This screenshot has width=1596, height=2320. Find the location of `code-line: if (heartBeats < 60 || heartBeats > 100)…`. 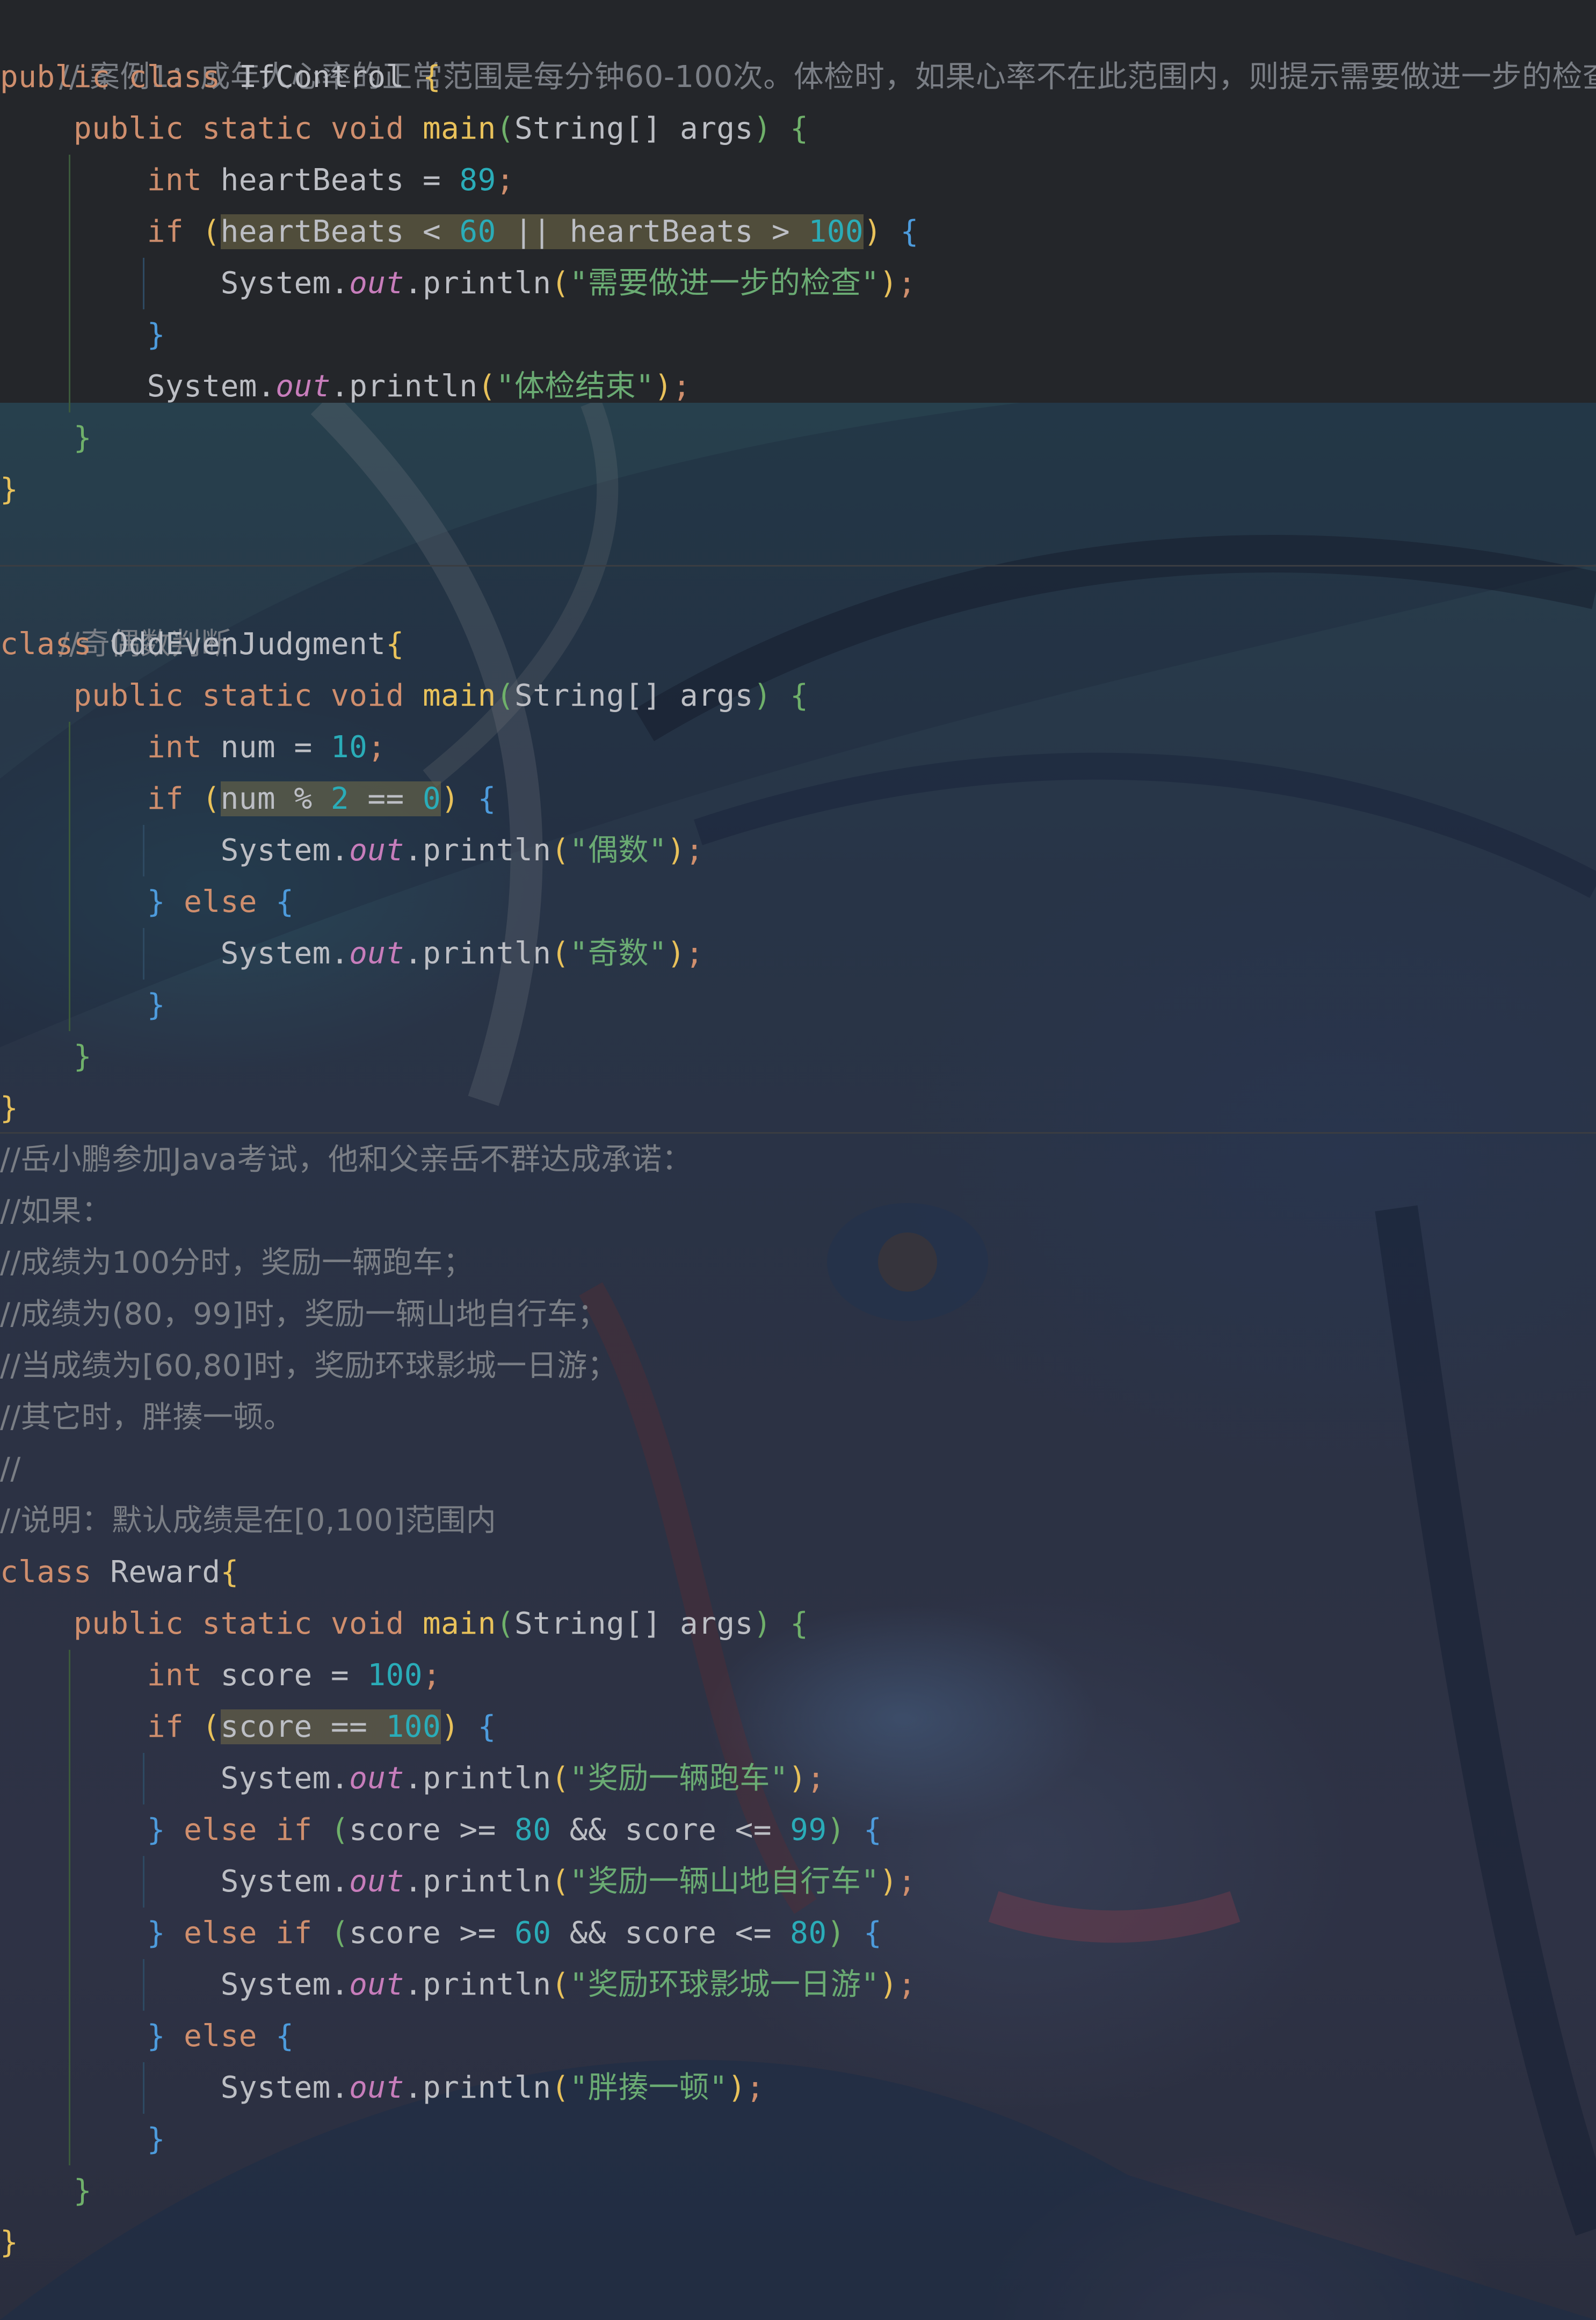

code-line: if (heartBeats < 60 || heartBeats > 100)… is located at coordinates (533, 232).